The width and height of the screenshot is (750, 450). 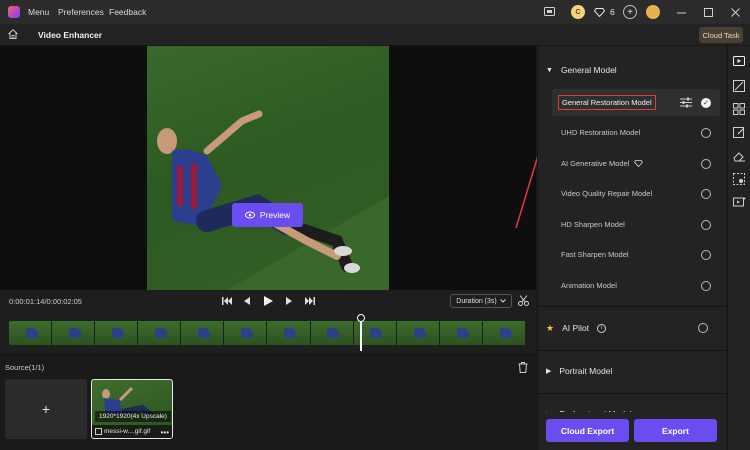 I want to click on model-label: Video Quality Repair Model, so click(x=607, y=193).